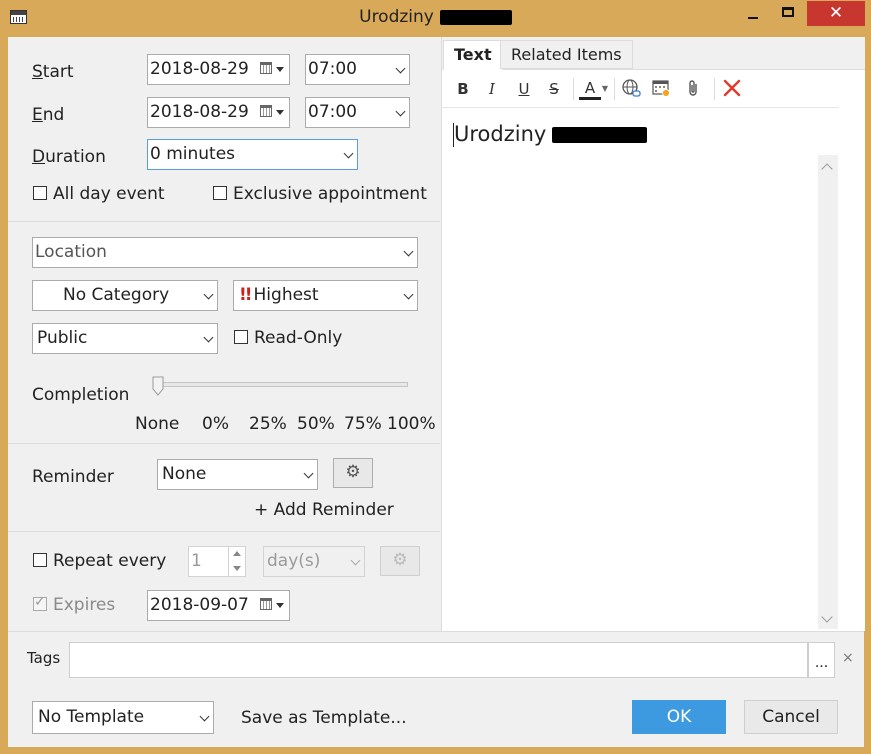 The height and width of the screenshot is (754, 871). What do you see at coordinates (215, 424) in the screenshot?
I see `tick-label: 0%` at bounding box center [215, 424].